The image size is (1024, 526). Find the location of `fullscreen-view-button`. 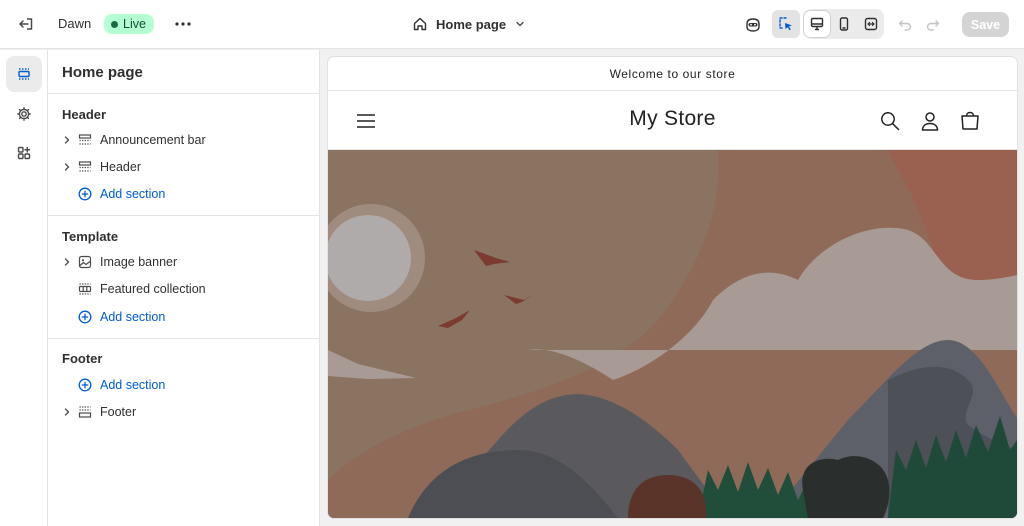

fullscreen-view-button is located at coordinates (871, 24).